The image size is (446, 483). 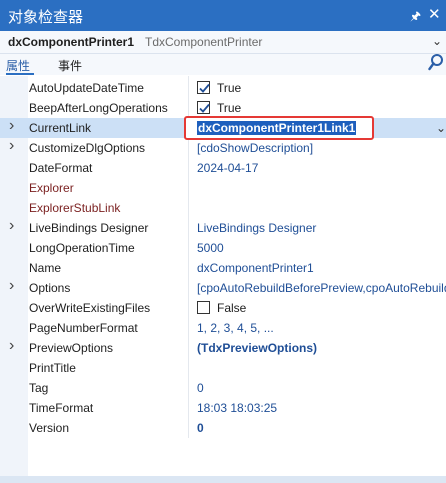 What do you see at coordinates (223, 188) in the screenshot?
I see `property-row: Explorer` at bounding box center [223, 188].